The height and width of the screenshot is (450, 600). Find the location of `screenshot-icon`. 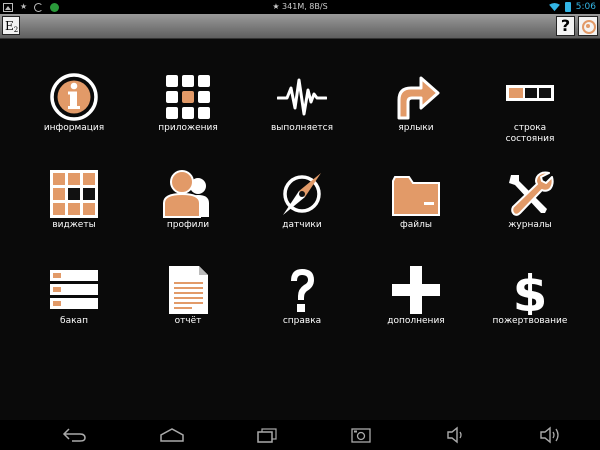

screenshot-icon is located at coordinates (361, 435).